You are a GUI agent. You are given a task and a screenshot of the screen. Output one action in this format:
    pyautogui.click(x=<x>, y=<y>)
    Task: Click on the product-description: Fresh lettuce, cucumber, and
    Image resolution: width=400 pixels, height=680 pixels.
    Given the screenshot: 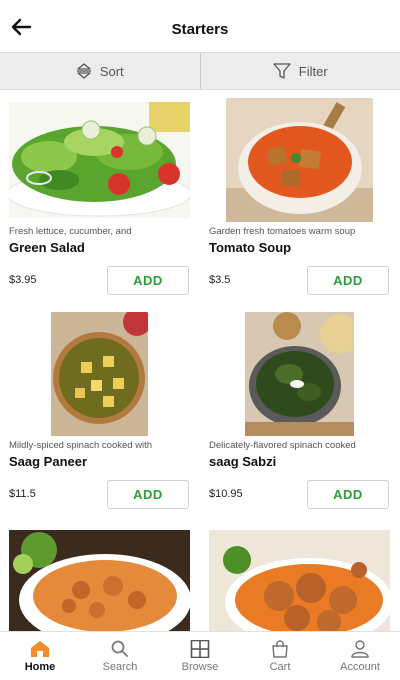 What is the action you would take?
    pyautogui.click(x=70, y=231)
    